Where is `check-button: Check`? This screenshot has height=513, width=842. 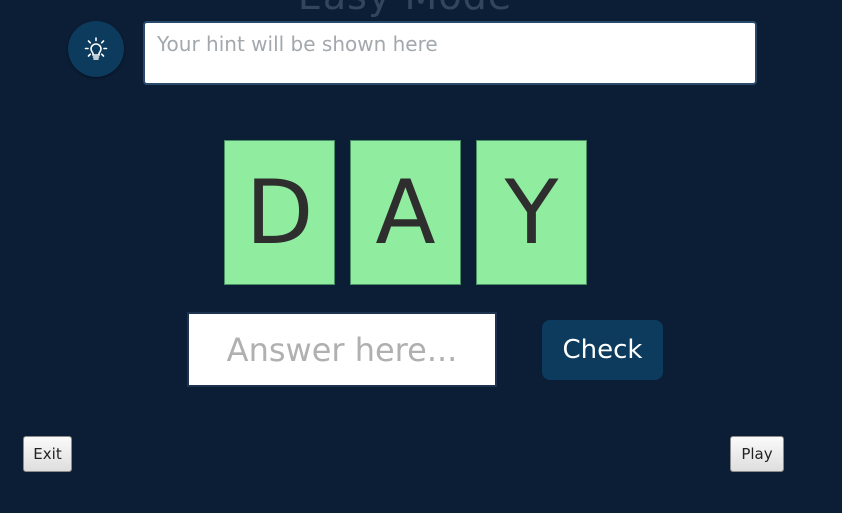
check-button: Check is located at coordinates (602, 350).